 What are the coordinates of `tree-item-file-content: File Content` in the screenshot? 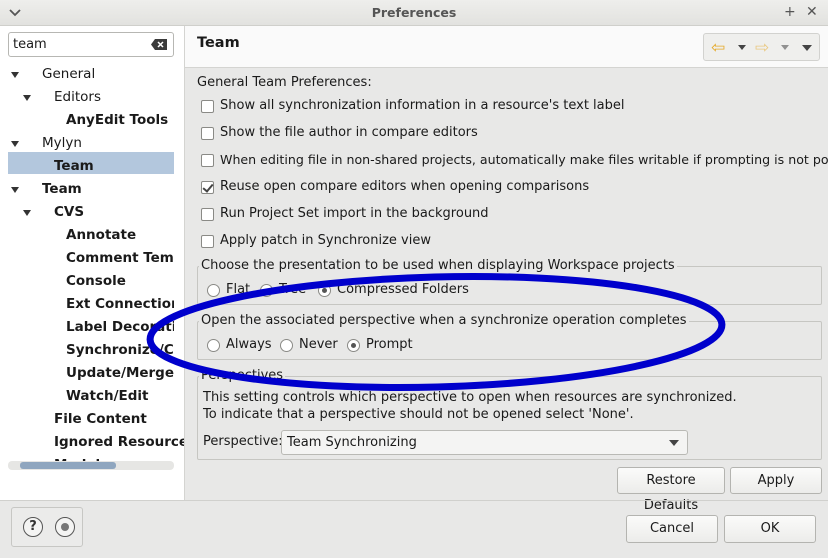 It's located at (100, 419).